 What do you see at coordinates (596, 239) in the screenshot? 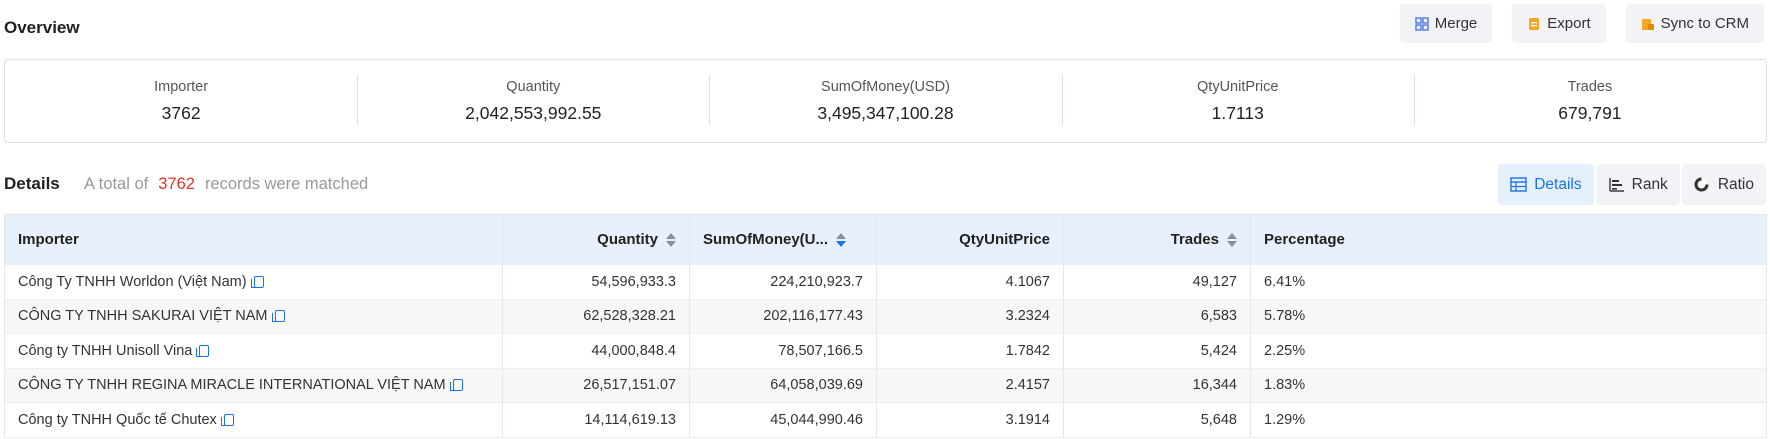
I see `col-quantity: Quantity` at bounding box center [596, 239].